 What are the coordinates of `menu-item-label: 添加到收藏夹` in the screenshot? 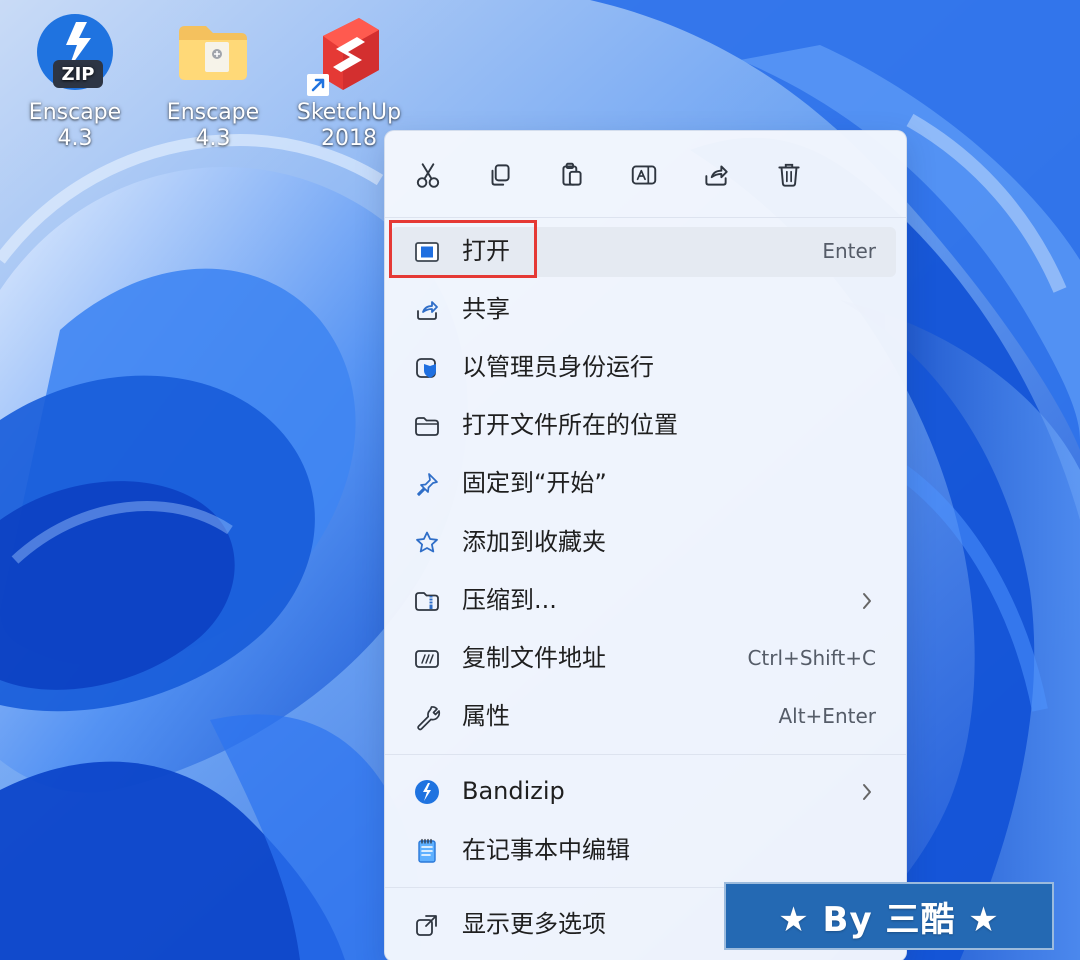 It's located at (534, 542).